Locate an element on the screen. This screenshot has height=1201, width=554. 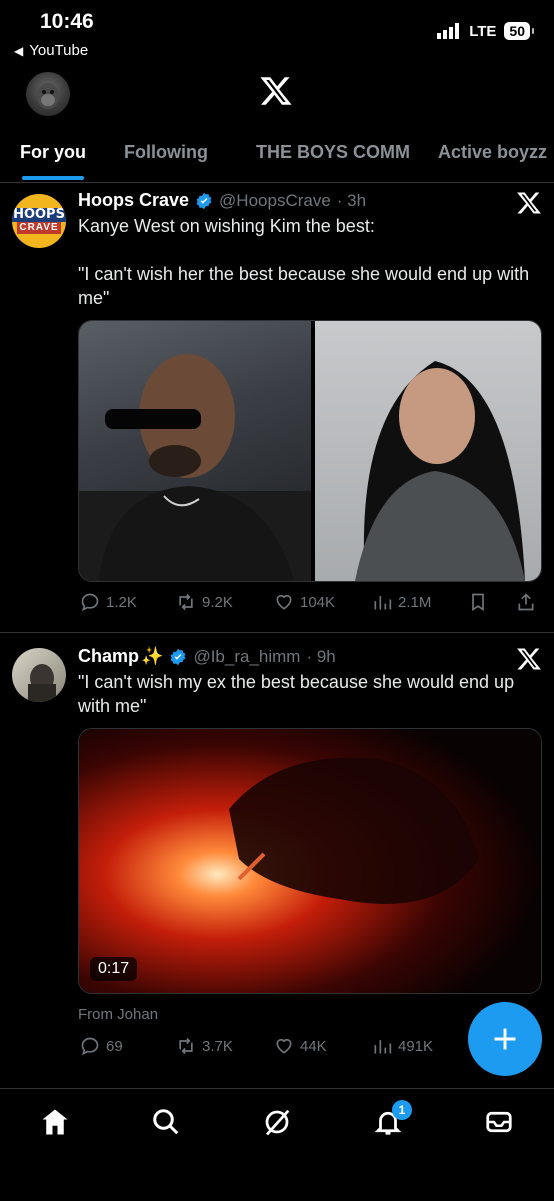
back-arrow-icon: ◀ is located at coordinates (19, 50).